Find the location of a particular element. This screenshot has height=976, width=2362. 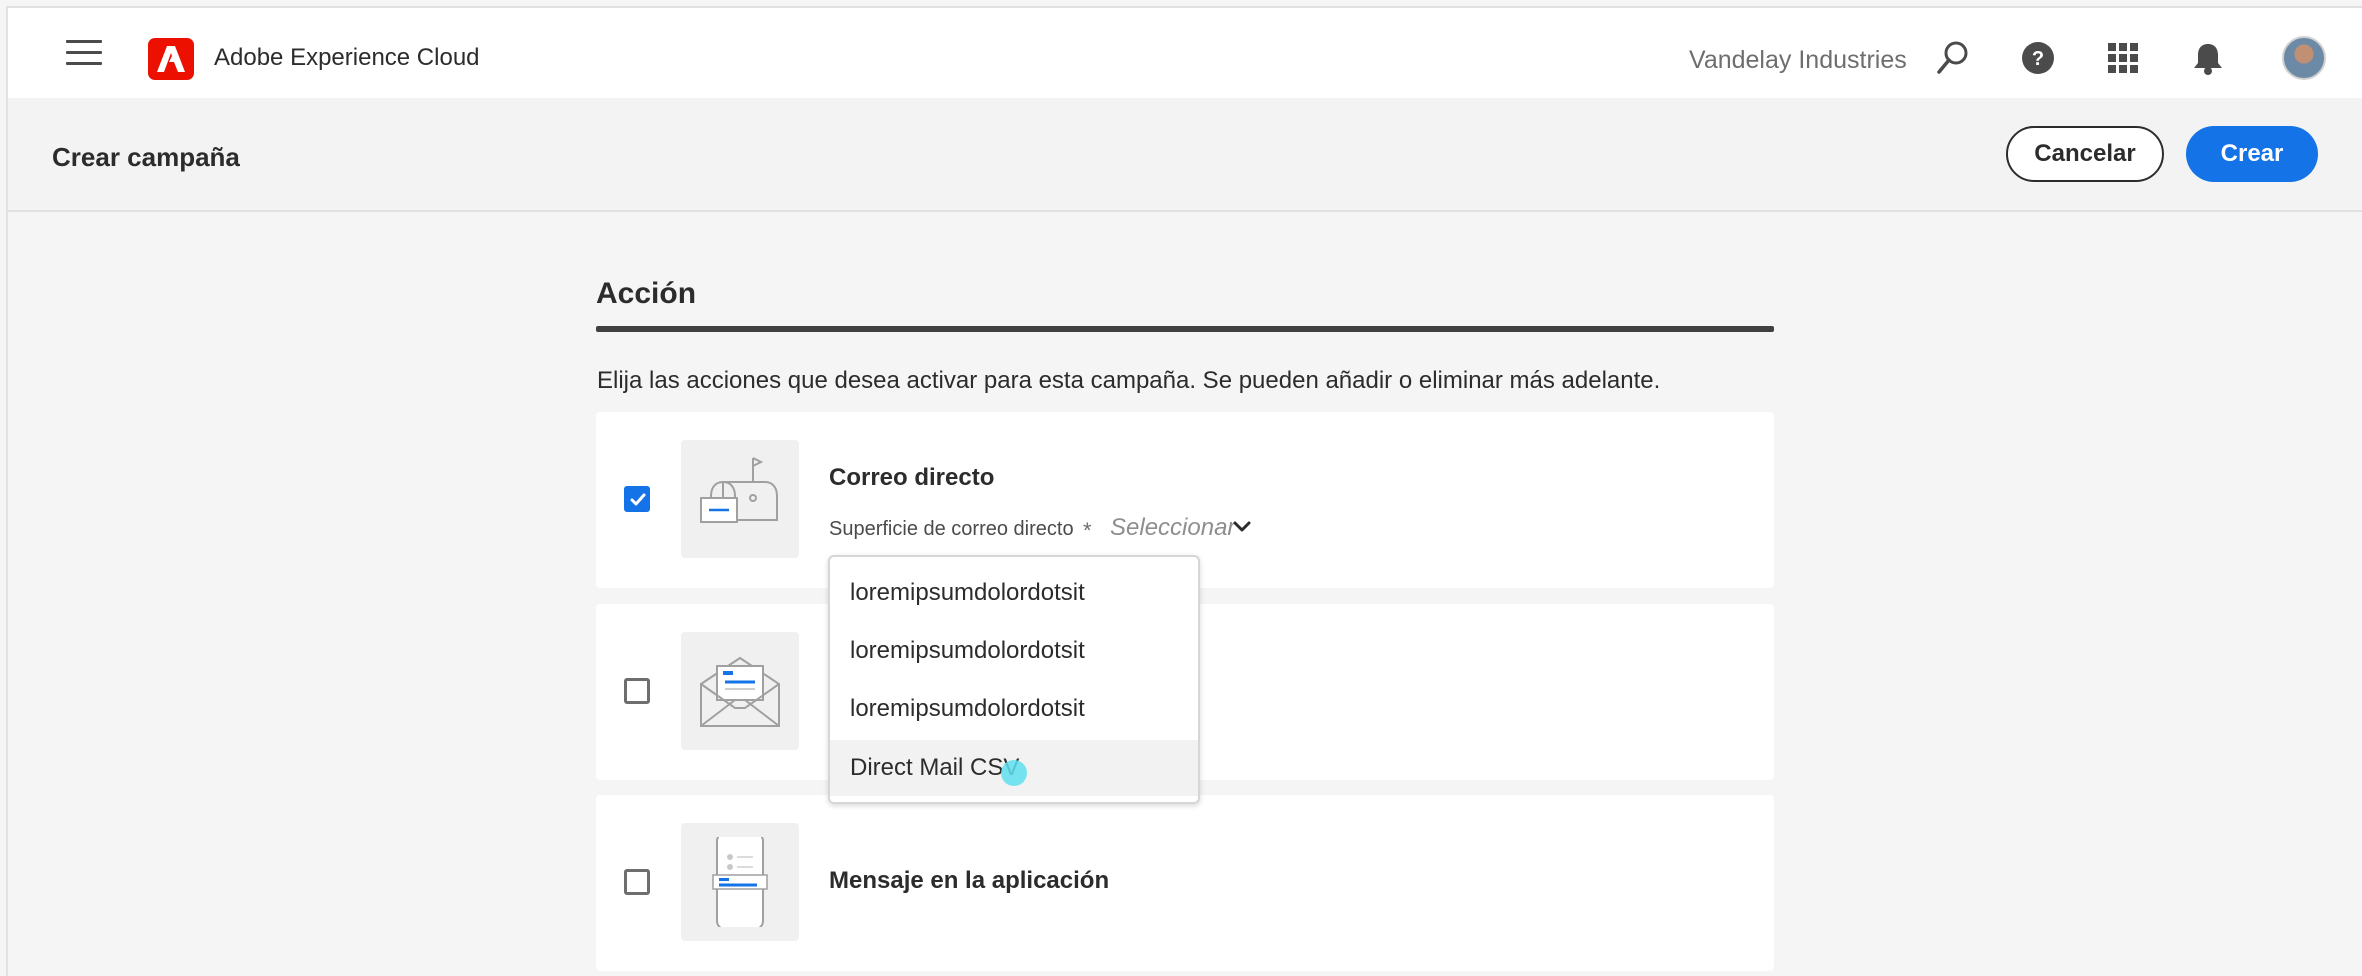

menu-icon is located at coordinates (84, 55).